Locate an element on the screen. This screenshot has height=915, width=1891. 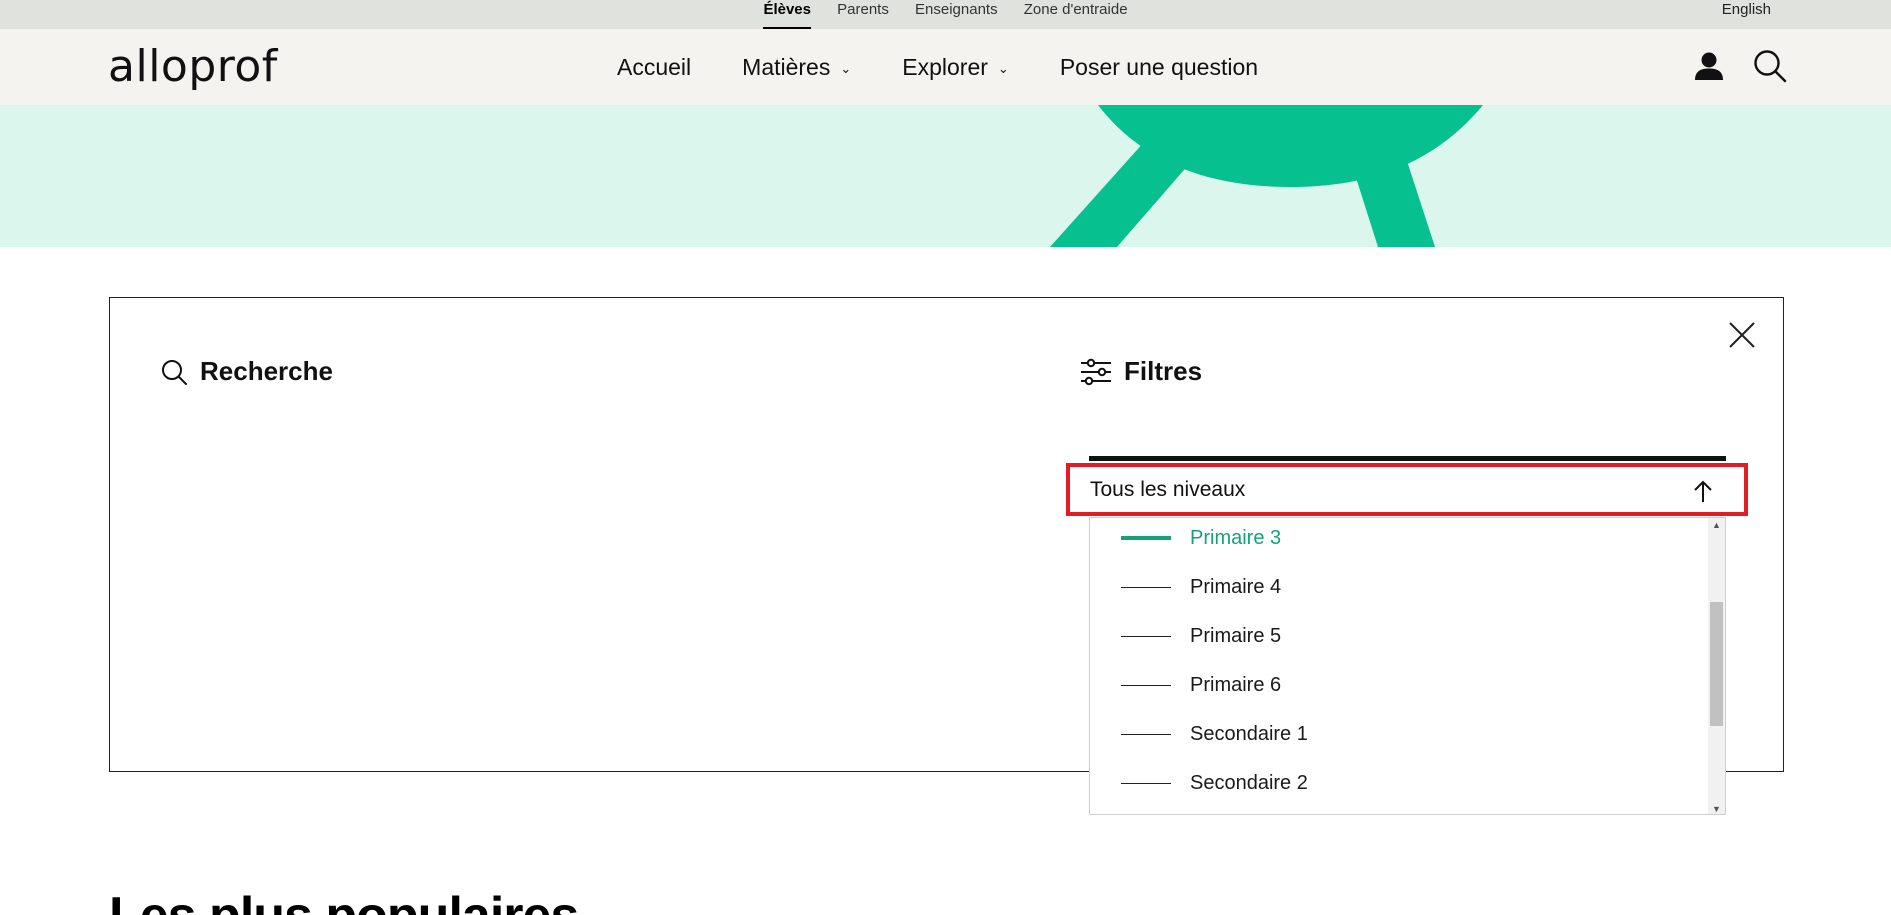
nav-item-label: Accueil is located at coordinates (654, 66).